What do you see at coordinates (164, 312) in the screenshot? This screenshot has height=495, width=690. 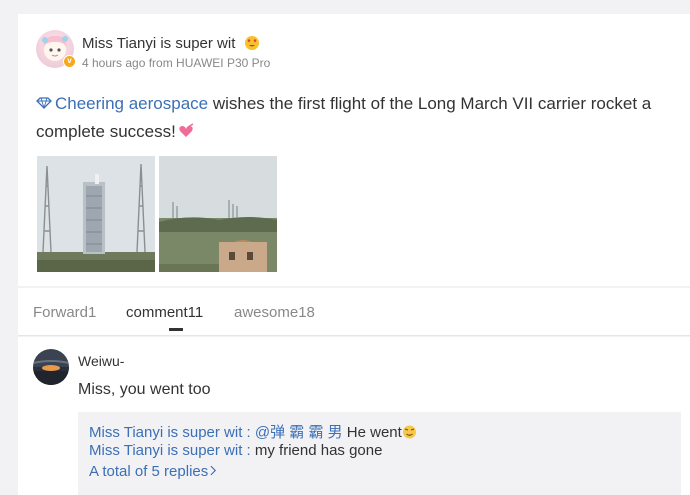 I see `tab-comment: comment11` at bounding box center [164, 312].